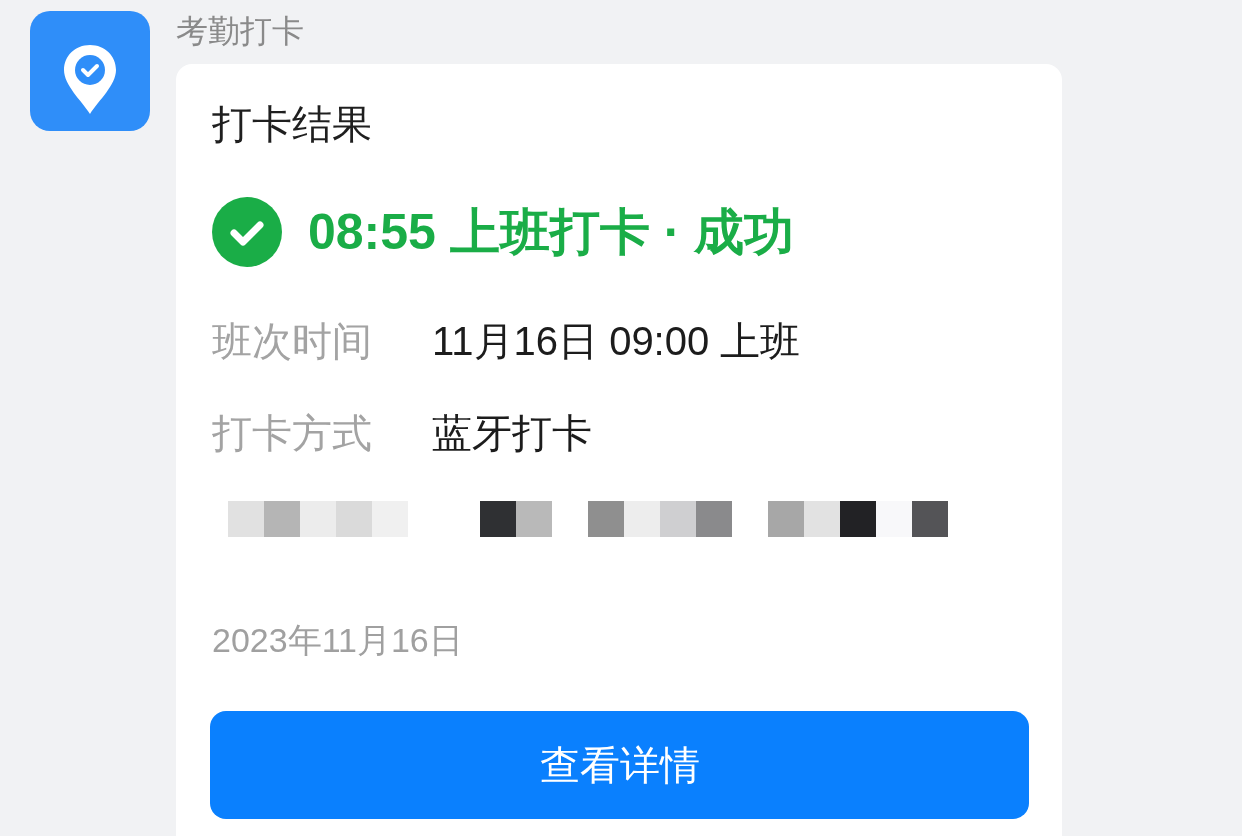 The height and width of the screenshot is (836, 1242). I want to click on sender-name: 考勤打卡, so click(240, 31).